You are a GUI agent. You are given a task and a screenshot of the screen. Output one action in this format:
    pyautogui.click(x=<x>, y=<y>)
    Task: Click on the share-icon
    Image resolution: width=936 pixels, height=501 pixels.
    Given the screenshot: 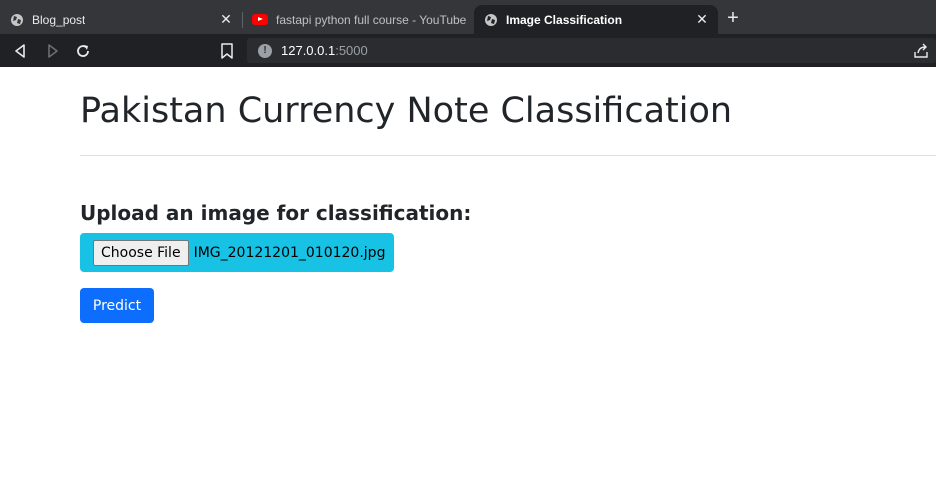 What is the action you would take?
    pyautogui.click(x=921, y=51)
    